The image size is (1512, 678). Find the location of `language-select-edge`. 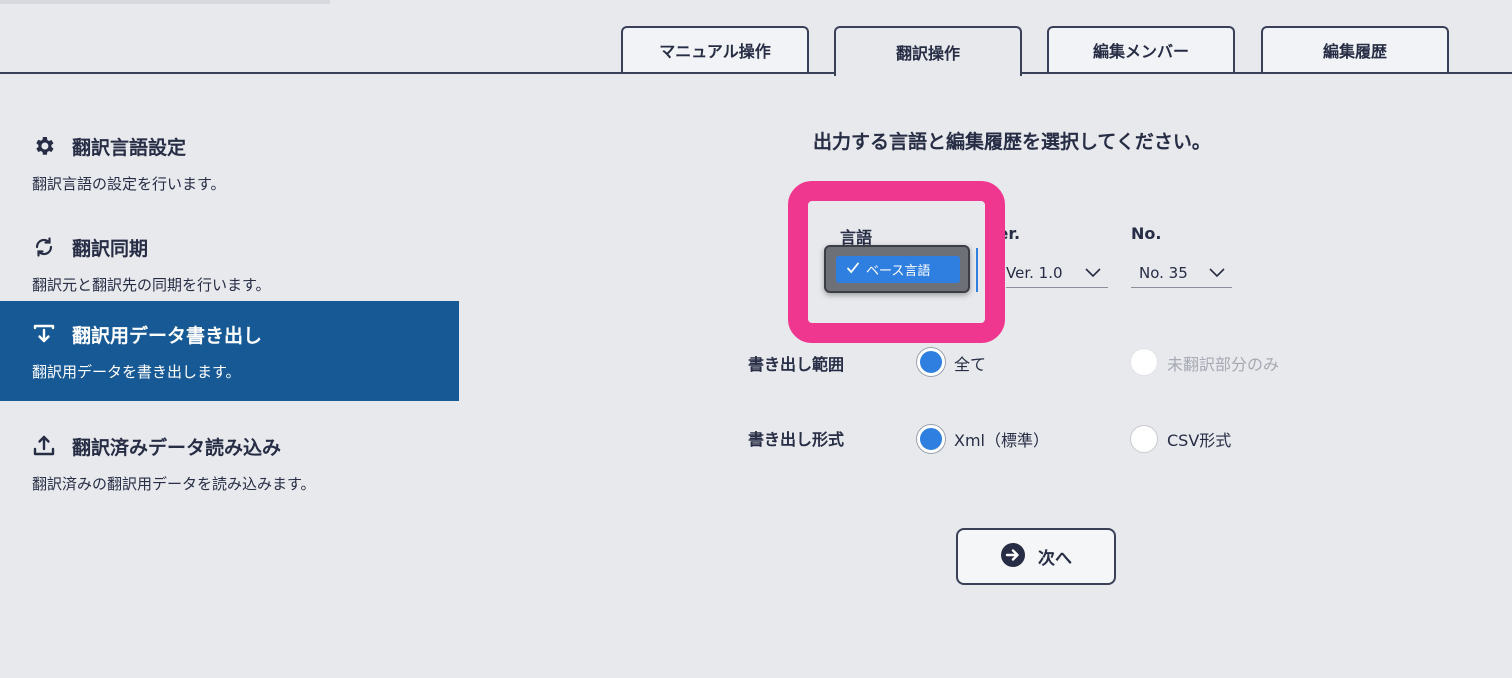

language-select-edge is located at coordinates (975, 270).